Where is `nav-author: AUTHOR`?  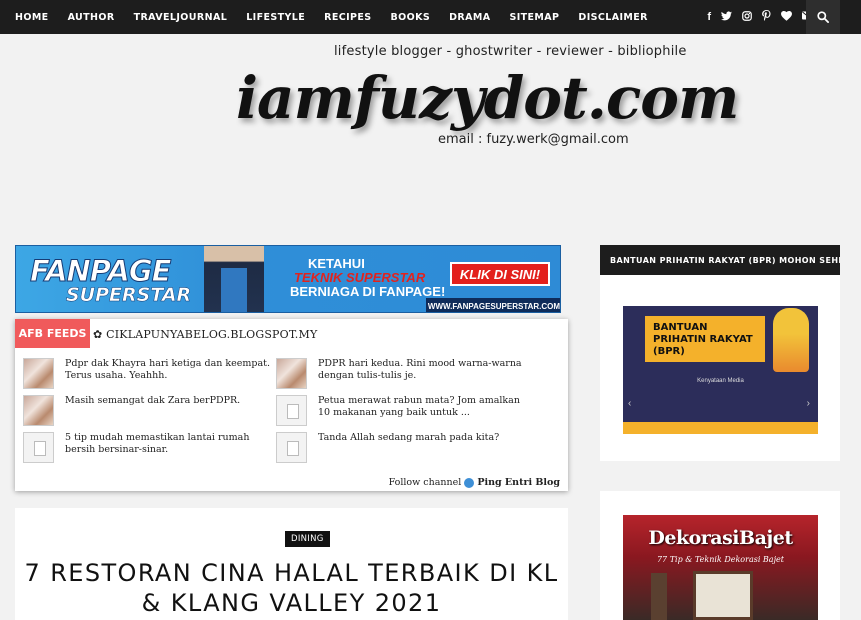 nav-author: AUTHOR is located at coordinates (91, 17).